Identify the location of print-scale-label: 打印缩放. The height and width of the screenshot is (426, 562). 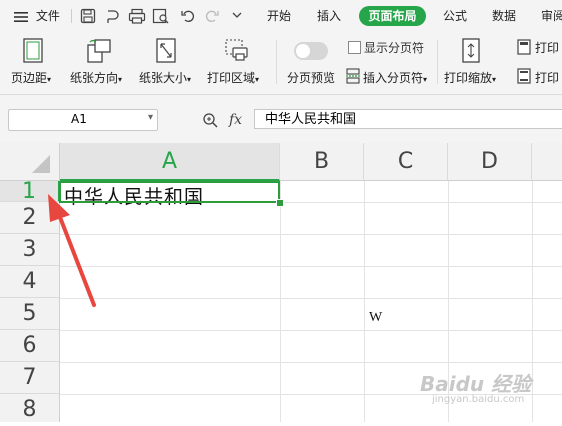
(468, 78).